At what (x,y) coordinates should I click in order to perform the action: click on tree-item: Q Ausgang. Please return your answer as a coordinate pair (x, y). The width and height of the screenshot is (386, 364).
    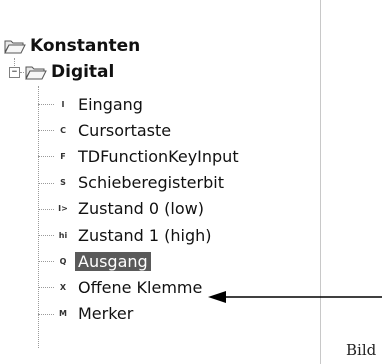
    Looking at the image, I should click on (102, 261).